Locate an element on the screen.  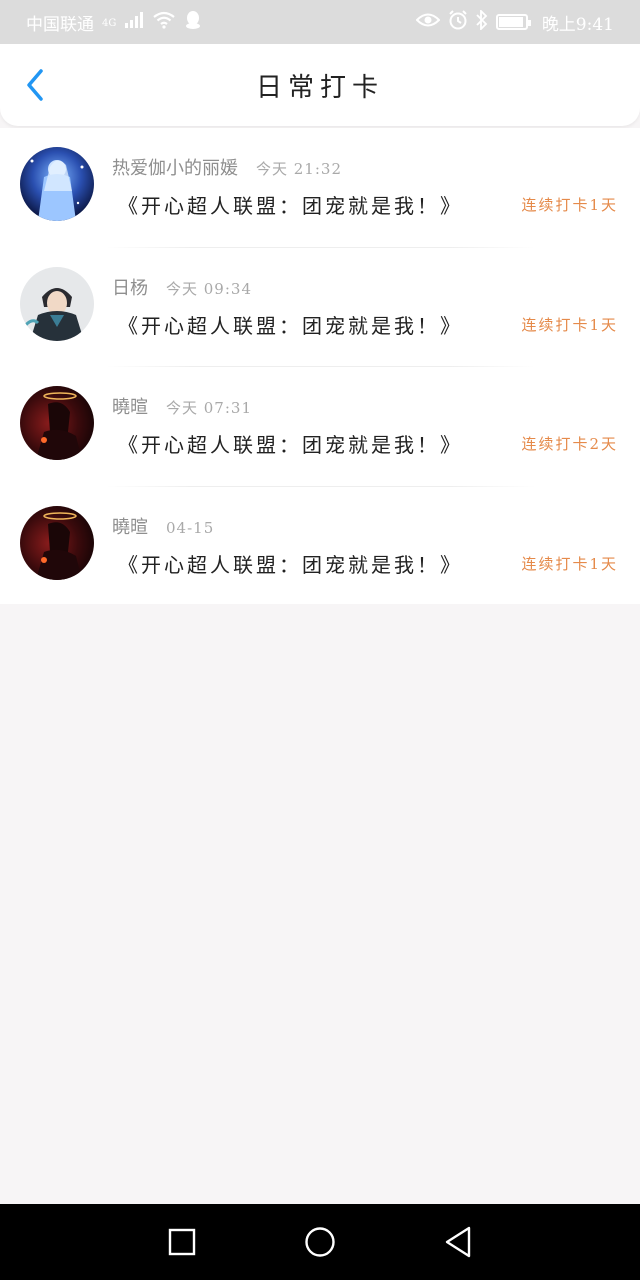
home-icon is located at coordinates (320, 1242).